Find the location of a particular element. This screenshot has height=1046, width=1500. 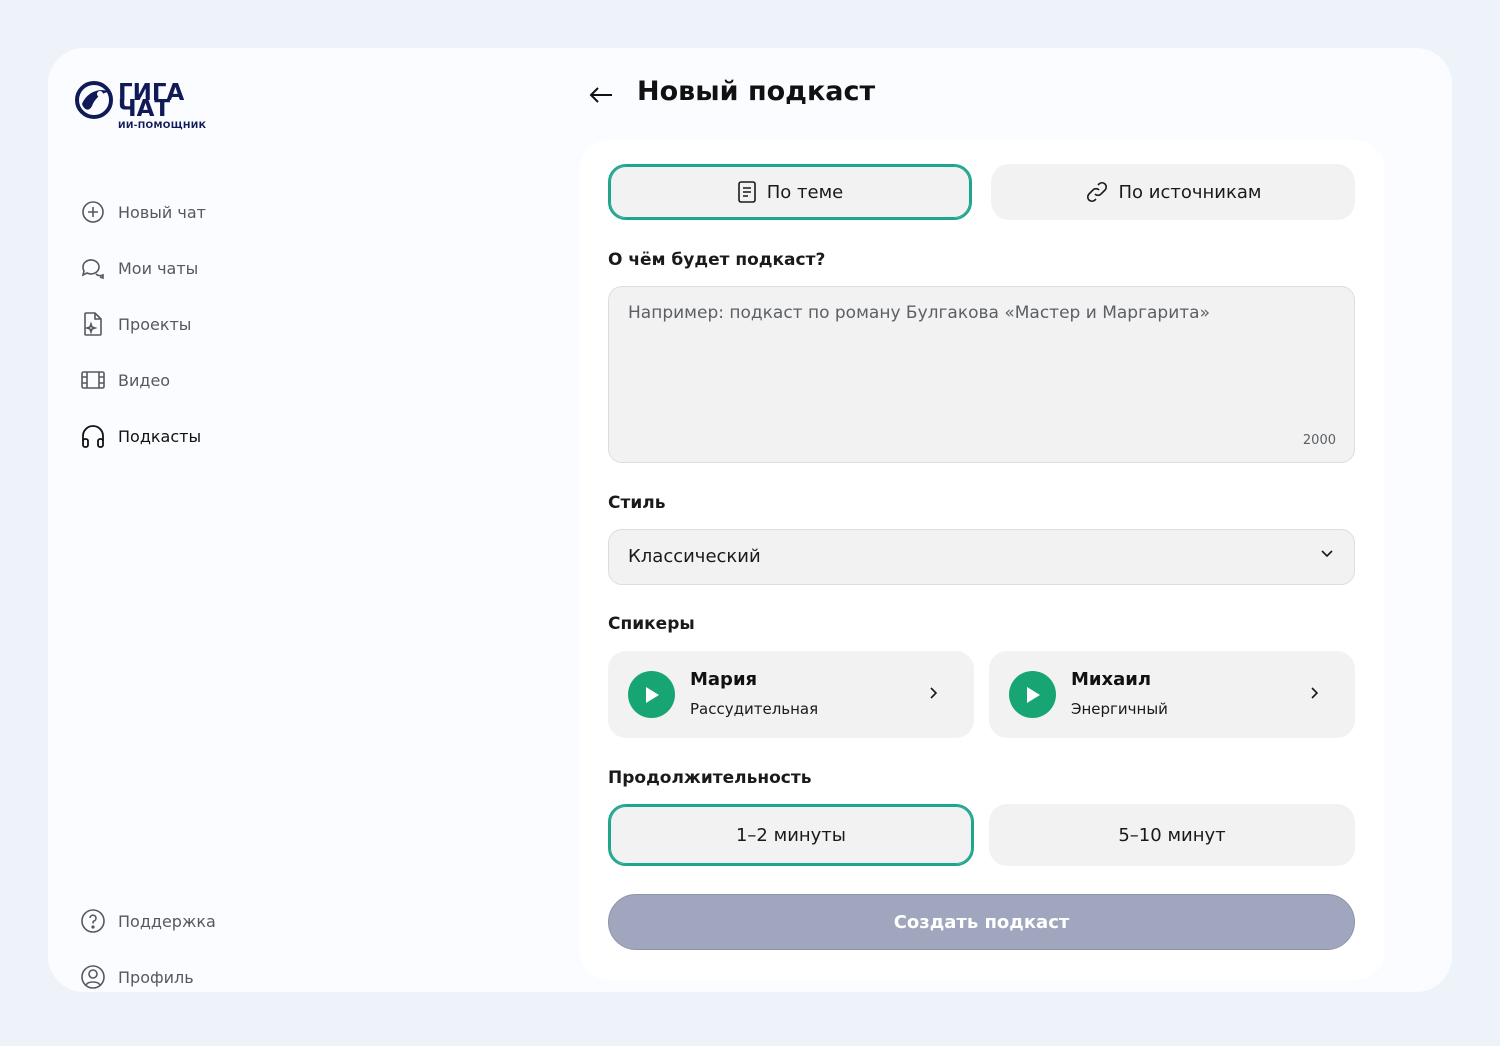

sidebar-item-projects: Проекты is located at coordinates (200, 324).